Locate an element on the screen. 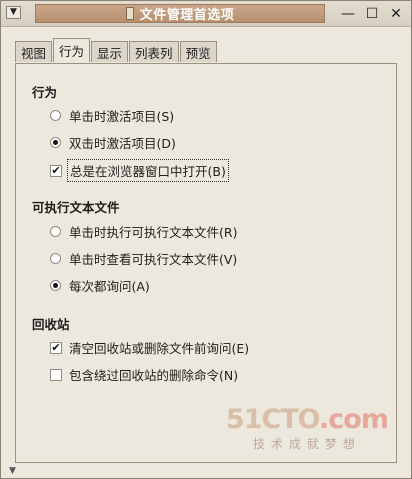  exec-run-label: 单击时执行可执行文本文件(R) is located at coordinates (153, 232).